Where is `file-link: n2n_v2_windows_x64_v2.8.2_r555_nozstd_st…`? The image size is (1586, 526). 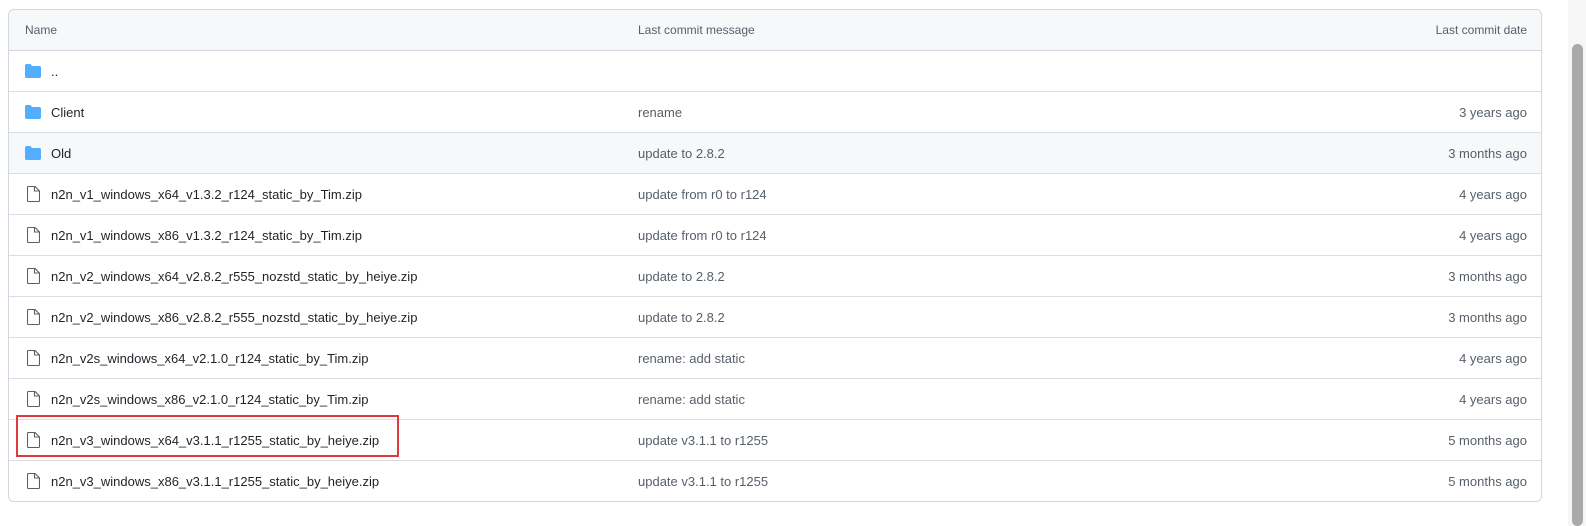
file-link: n2n_v2_windows_x64_v2.8.2_r555_nozstd_st… is located at coordinates (234, 276).